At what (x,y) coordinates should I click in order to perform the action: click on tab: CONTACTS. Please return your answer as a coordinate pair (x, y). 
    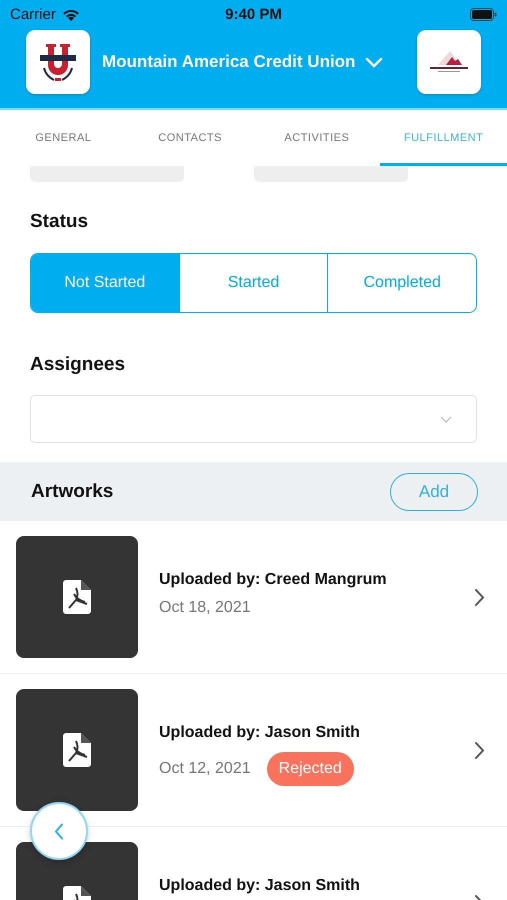
    Looking at the image, I should click on (190, 138).